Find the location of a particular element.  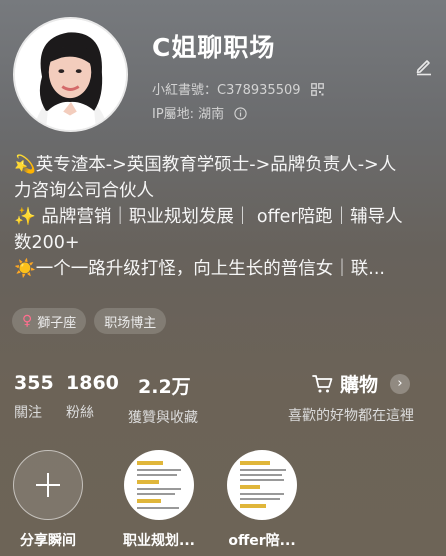

qr-code-icon is located at coordinates (317, 89).